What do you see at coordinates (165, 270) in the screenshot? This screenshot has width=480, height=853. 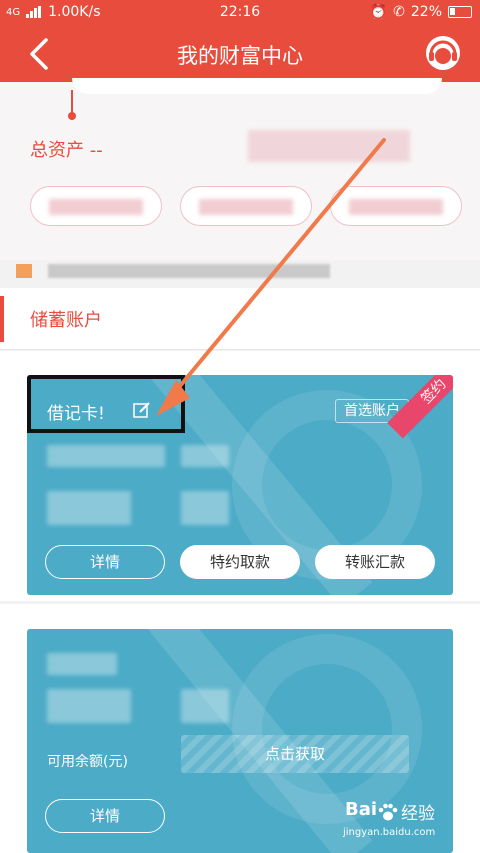 I see `notice-ticker` at bounding box center [165, 270].